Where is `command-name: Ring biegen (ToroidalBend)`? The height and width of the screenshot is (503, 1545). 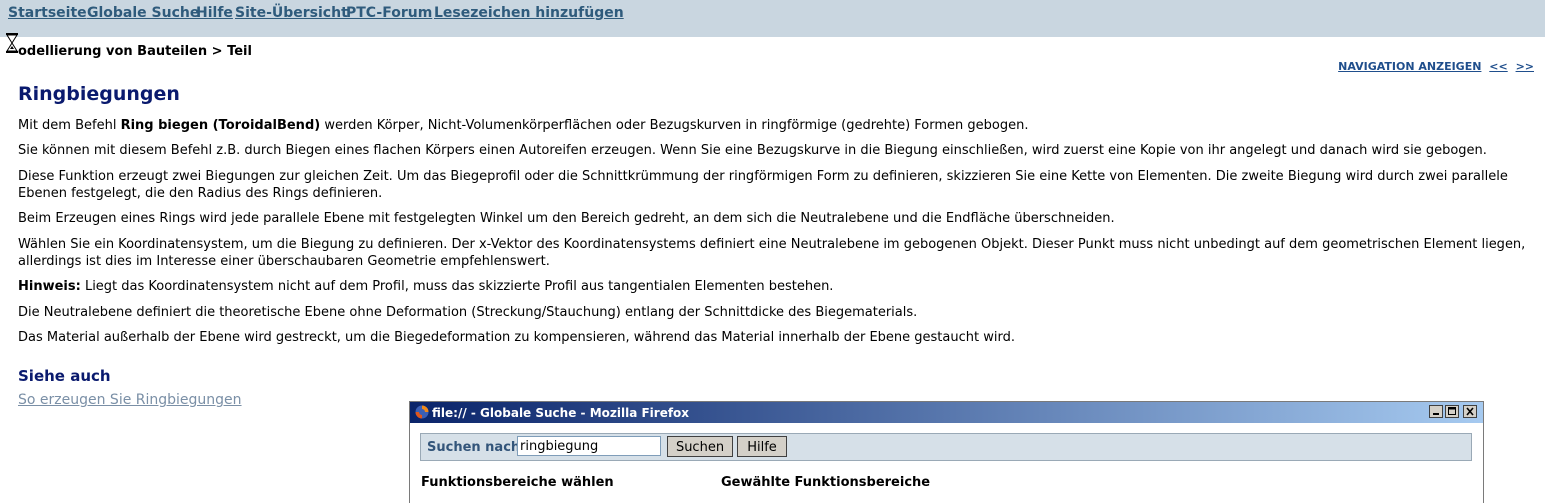 command-name: Ring biegen (ToroidalBend) is located at coordinates (220, 125).